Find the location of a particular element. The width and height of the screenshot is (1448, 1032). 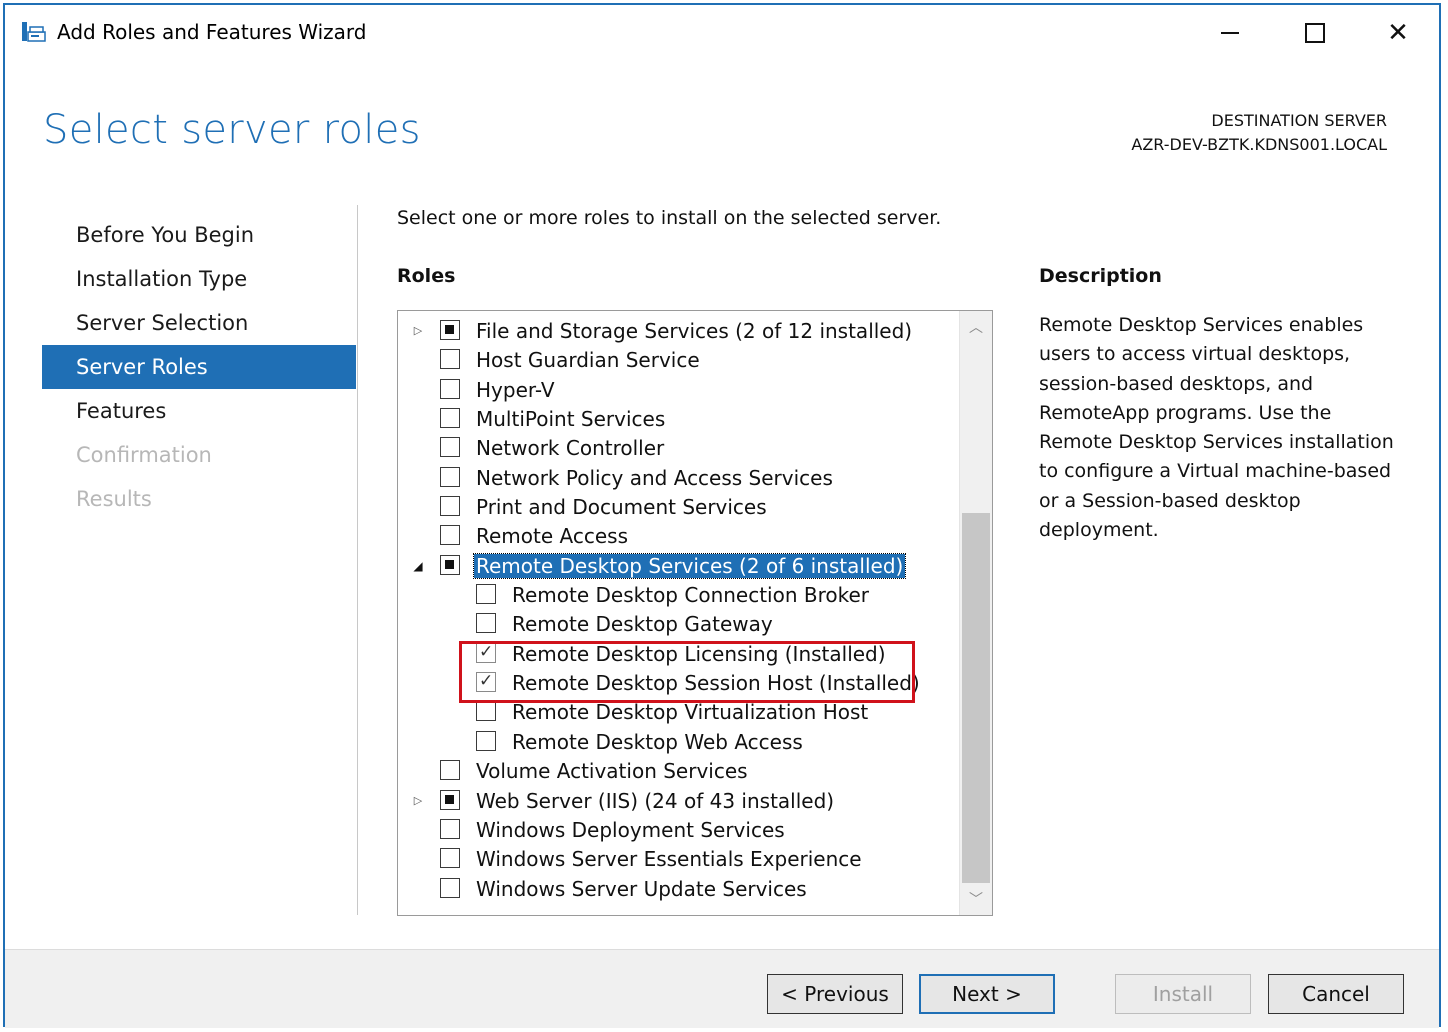

role-row: Remote Access is located at coordinates (678, 536).